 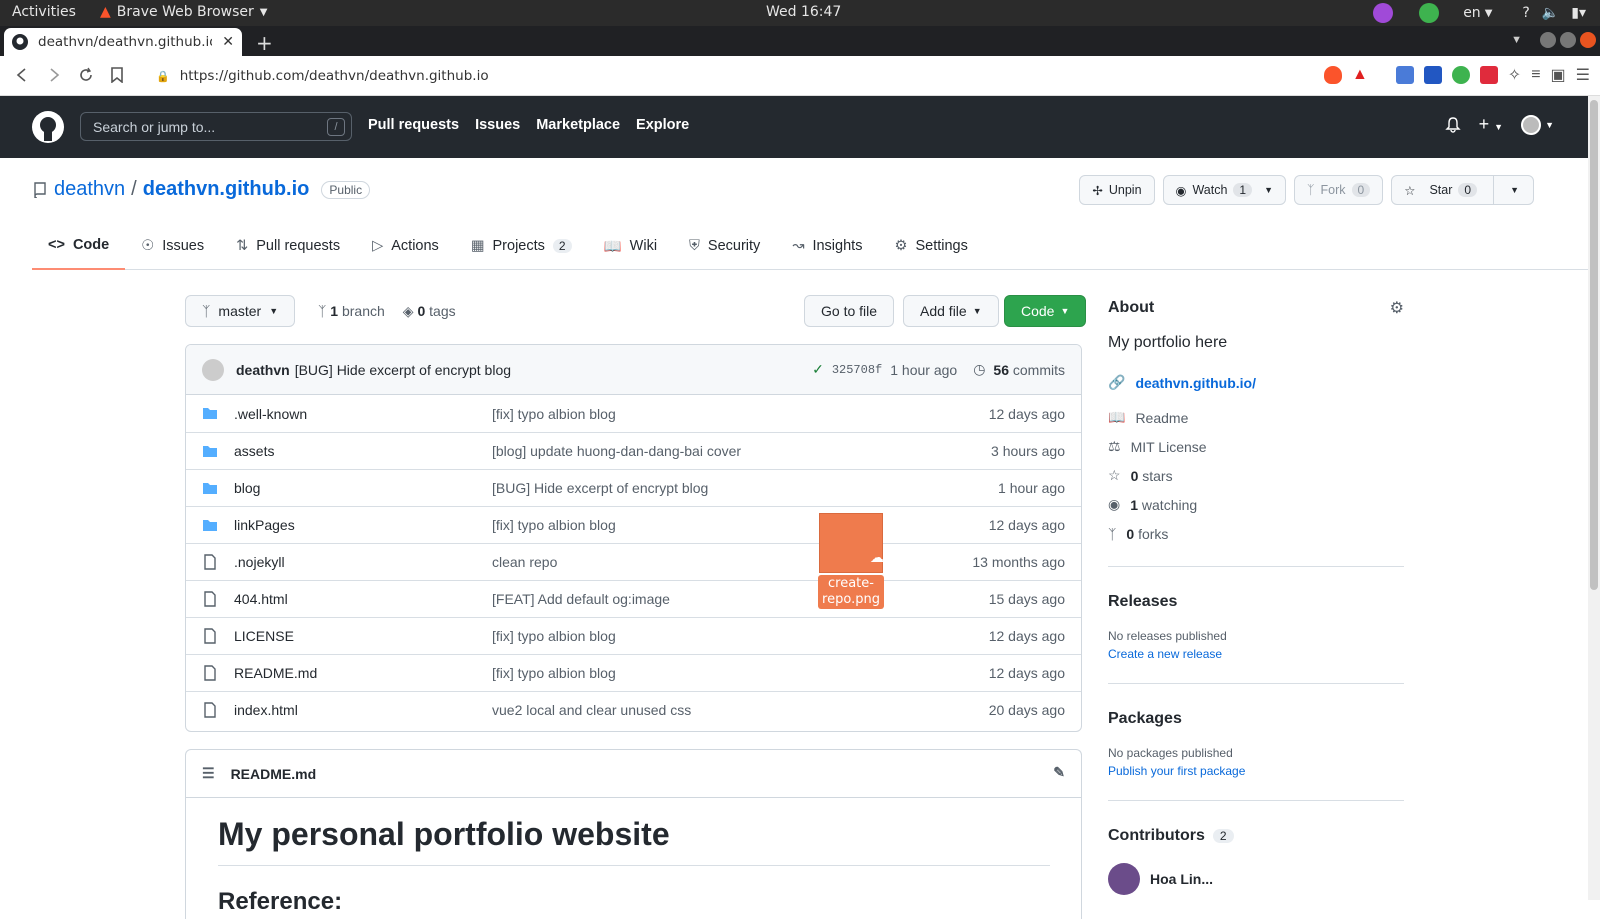 I want to click on file-name-link: index.html, so click(x=266, y=710).